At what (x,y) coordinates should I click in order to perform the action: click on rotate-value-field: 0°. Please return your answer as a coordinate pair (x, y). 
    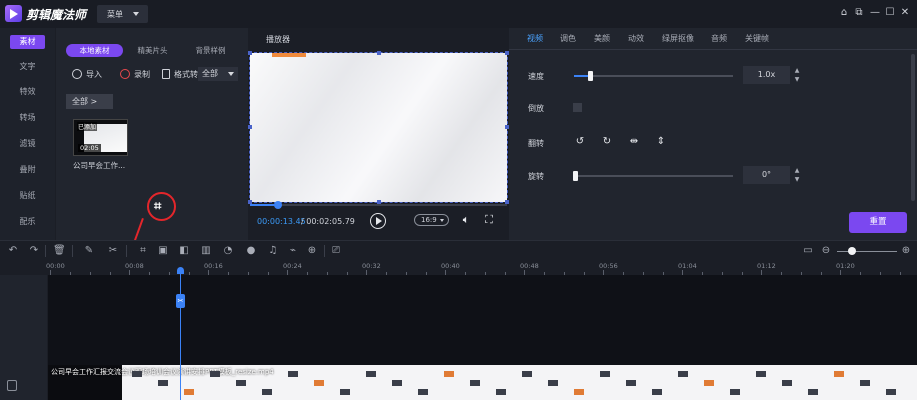
    Looking at the image, I should click on (766, 175).